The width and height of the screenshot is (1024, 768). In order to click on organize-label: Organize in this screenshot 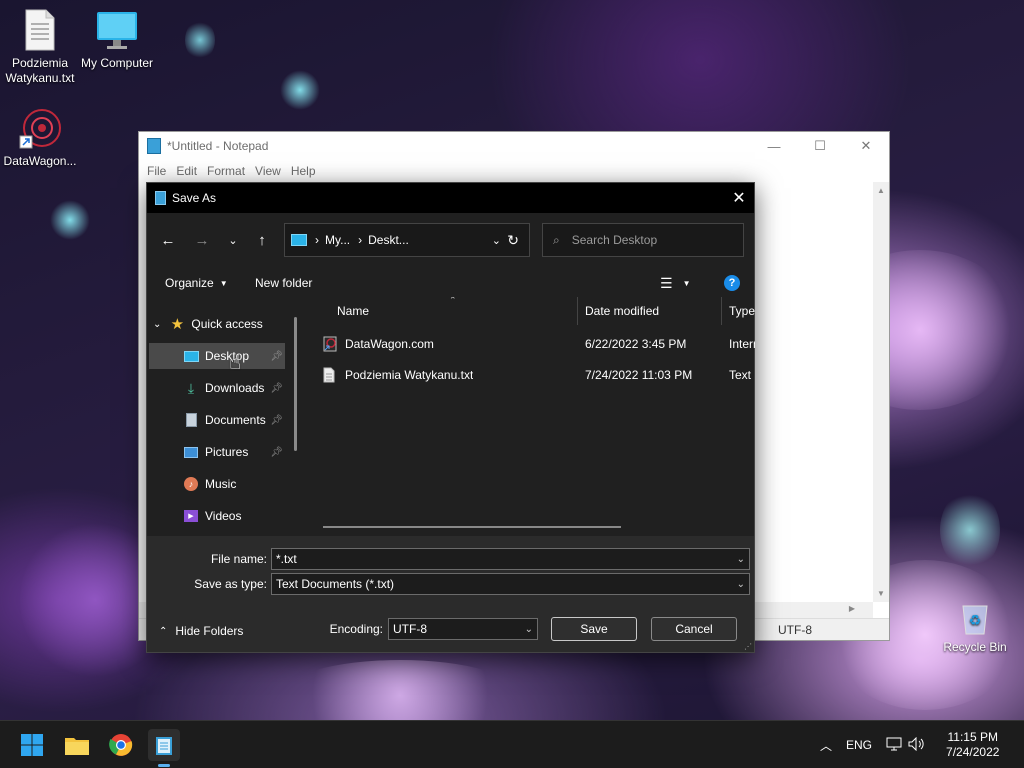, I will do `click(189, 283)`.